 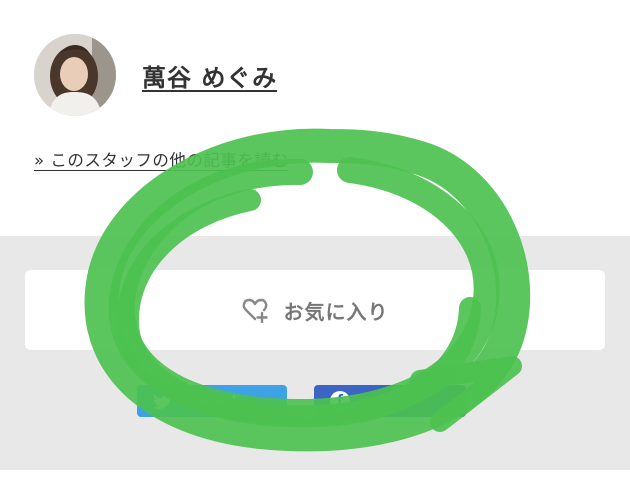 I want to click on twitter-bird-icon, so click(x=163, y=401).